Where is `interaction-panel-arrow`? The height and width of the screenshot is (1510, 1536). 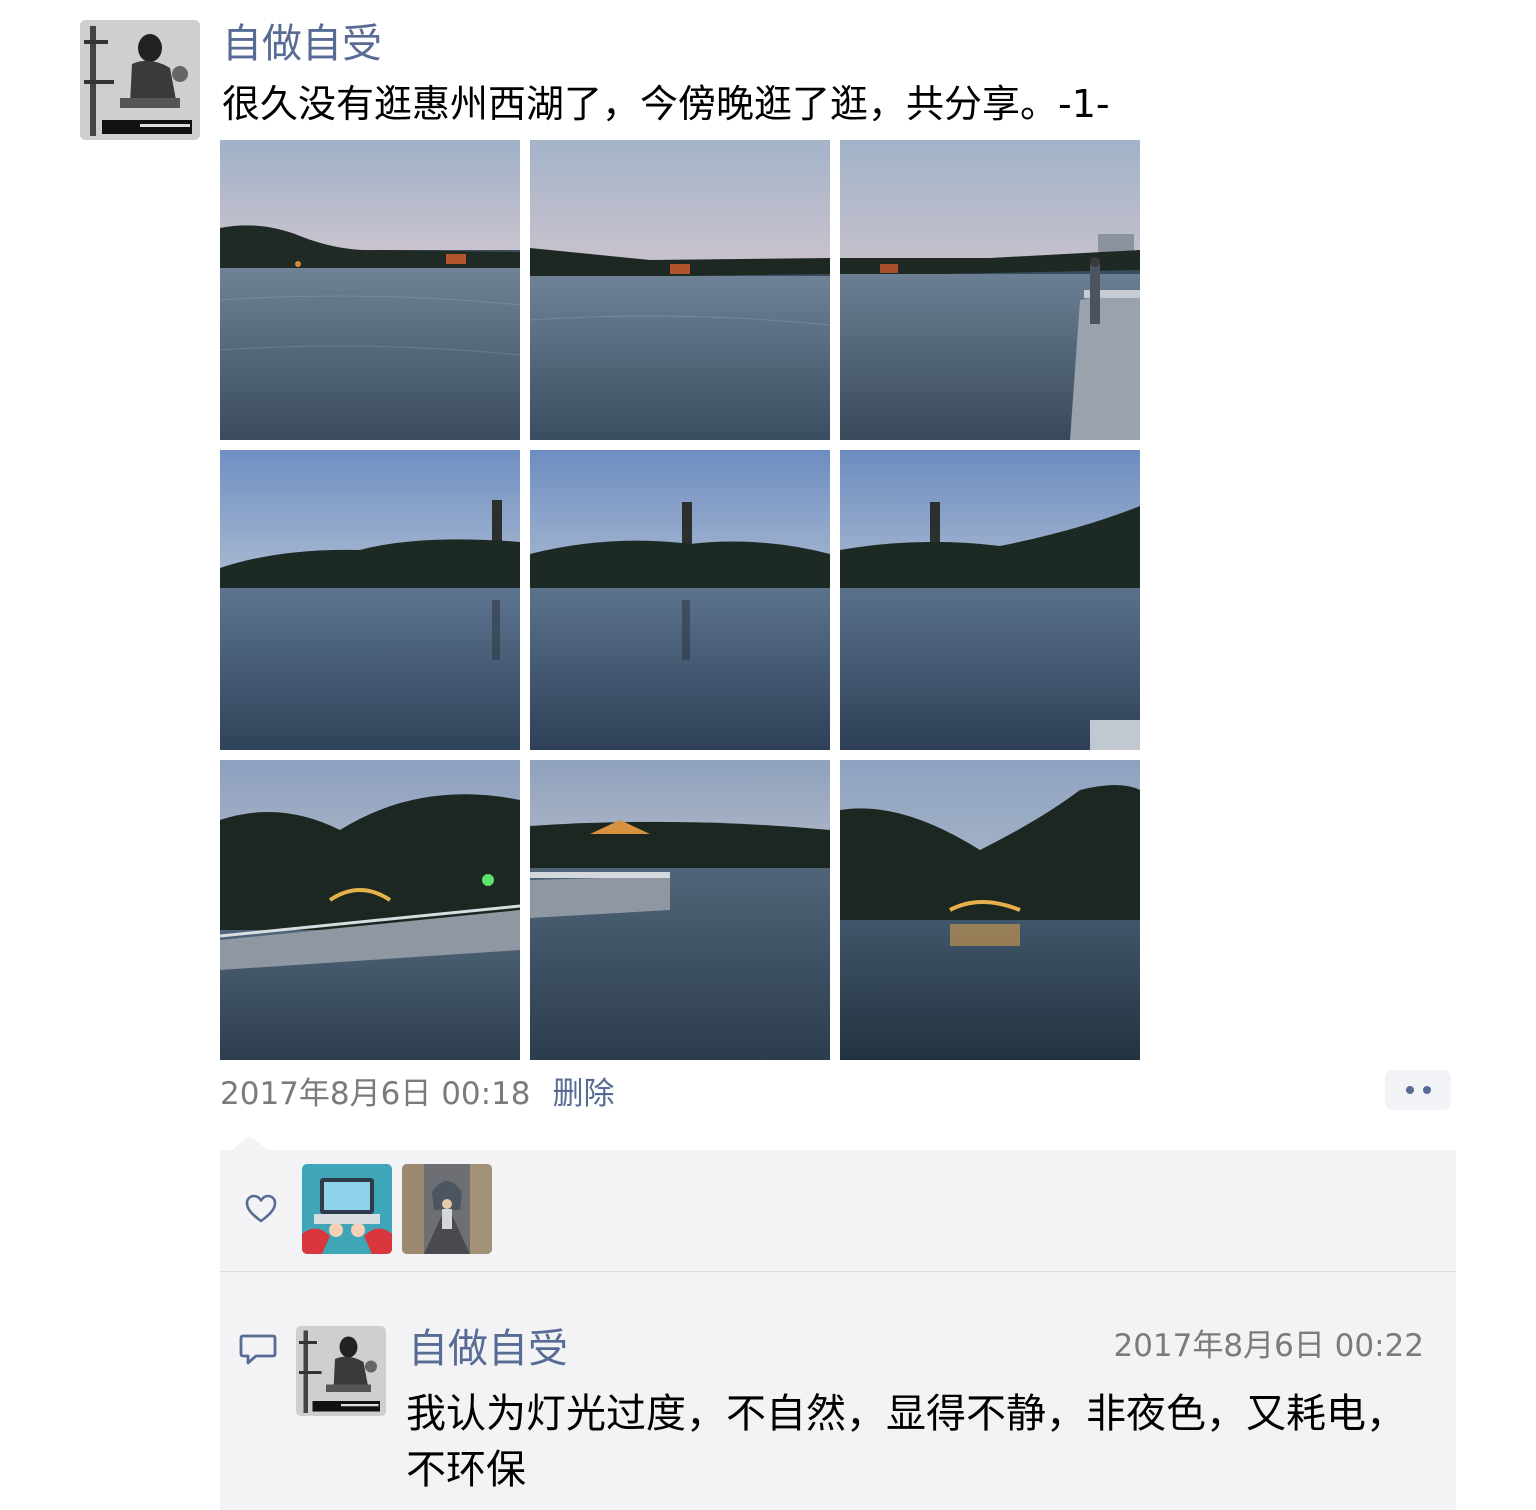 interaction-panel-arrow is located at coordinates (250, 1143).